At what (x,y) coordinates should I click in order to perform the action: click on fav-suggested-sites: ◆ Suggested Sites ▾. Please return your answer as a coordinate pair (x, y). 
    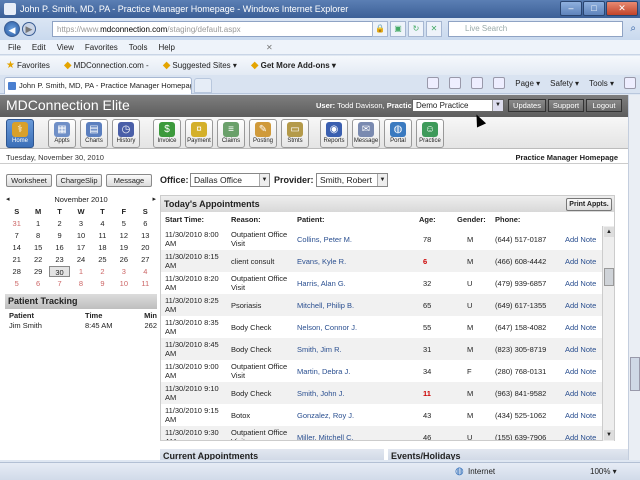
    Looking at the image, I should click on (200, 65).